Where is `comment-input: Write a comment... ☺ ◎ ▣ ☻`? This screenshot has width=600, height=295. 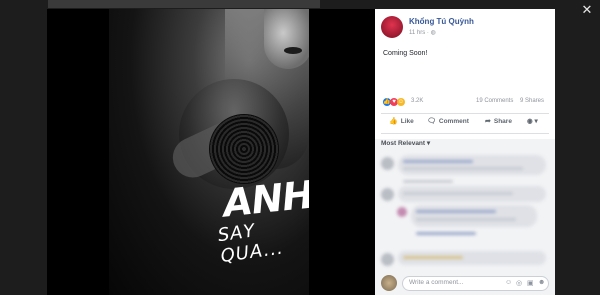
comment-input: Write a comment... ☺ ◎ ▣ ☻ is located at coordinates (475, 283).